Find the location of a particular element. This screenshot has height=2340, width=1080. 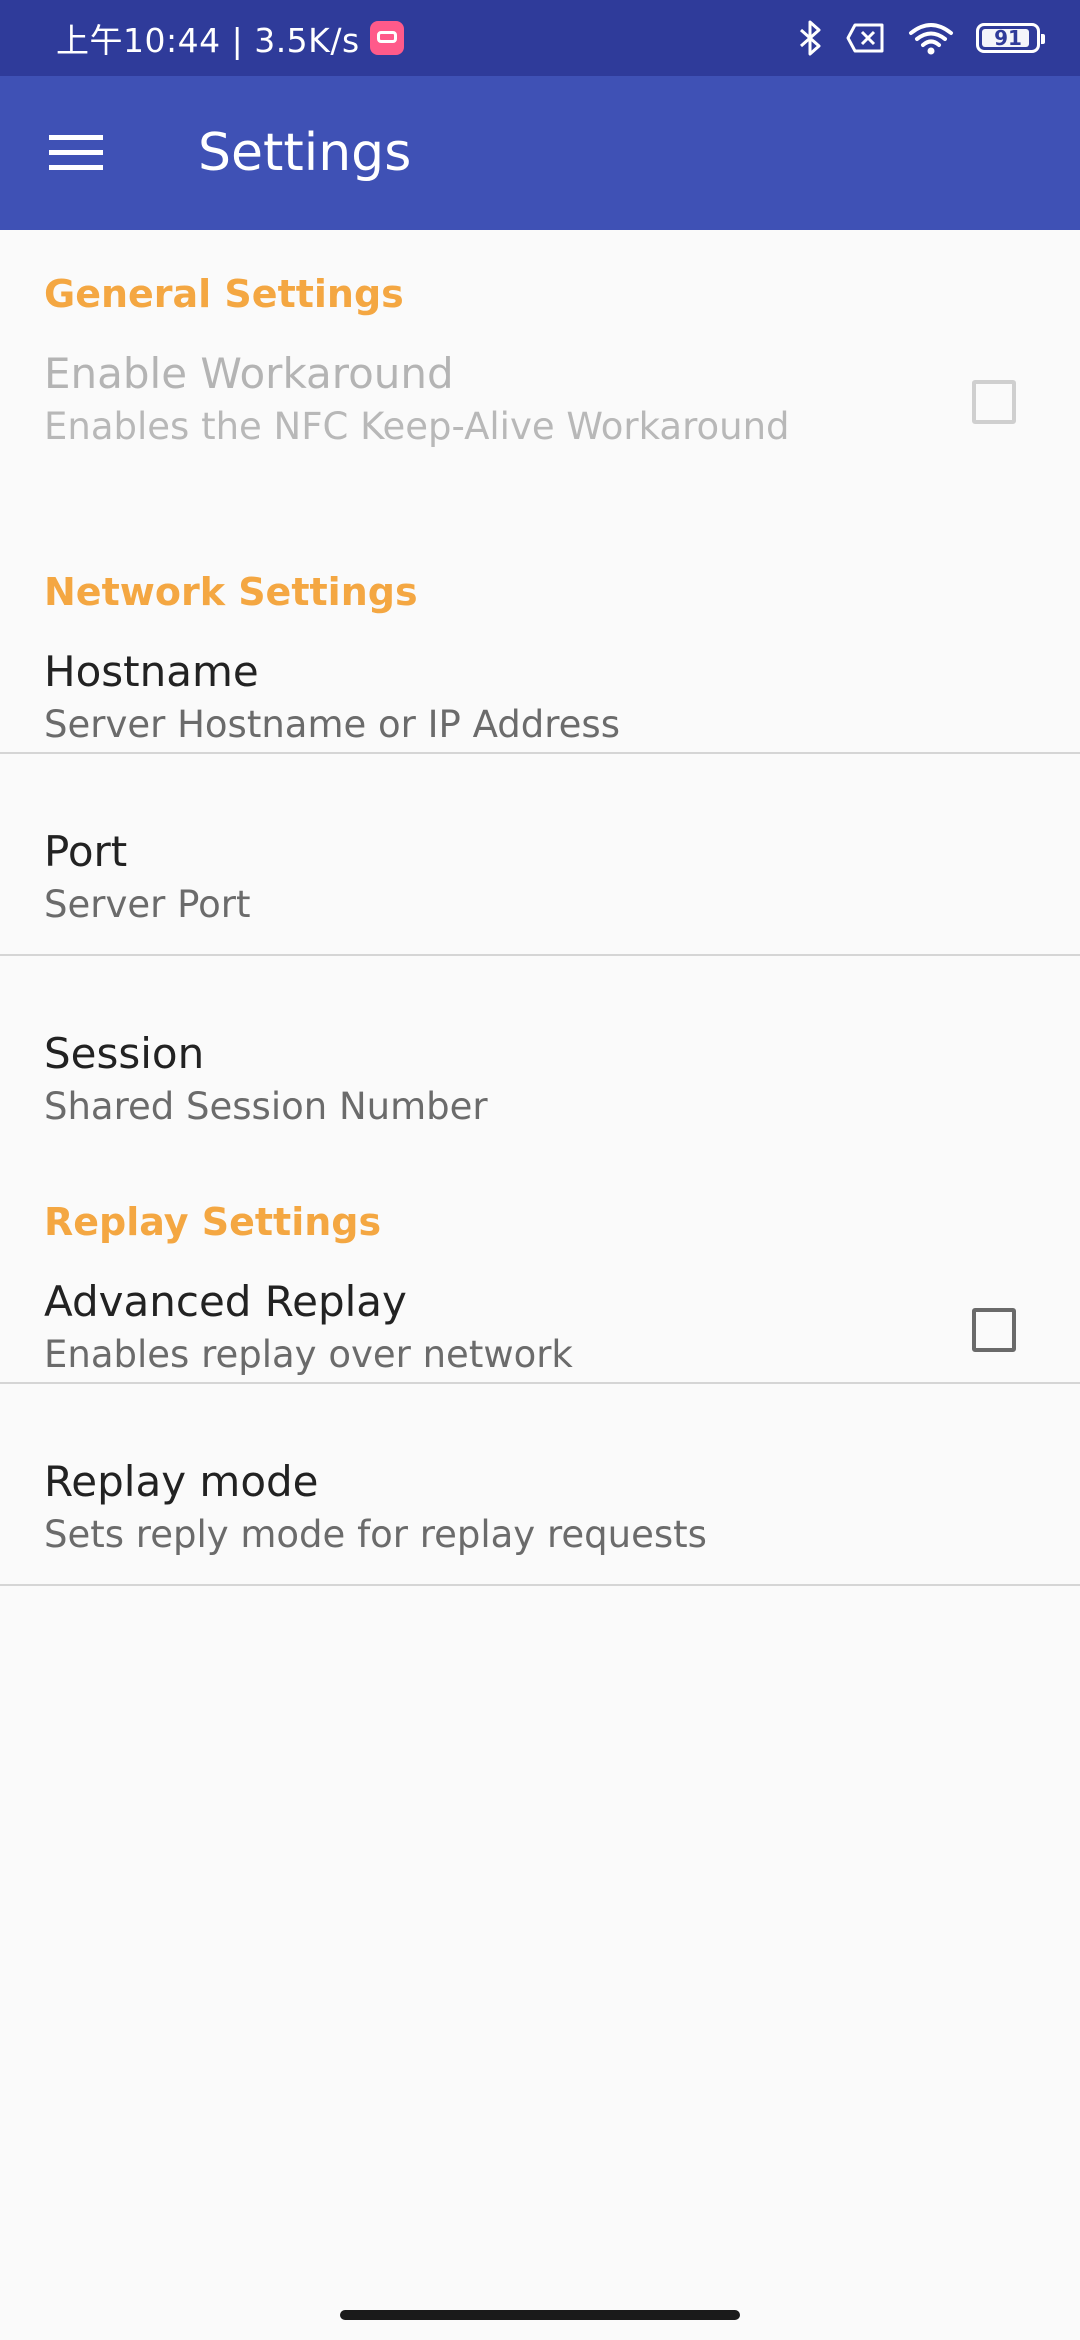

advanced-replay-checkbox is located at coordinates (994, 1330).